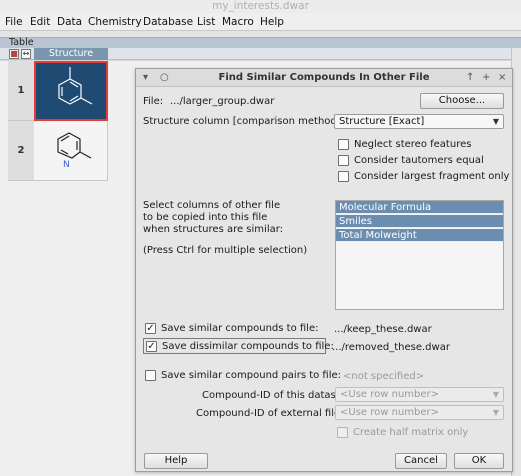  I want to click on half-matrix-checkbox, so click(342, 432).